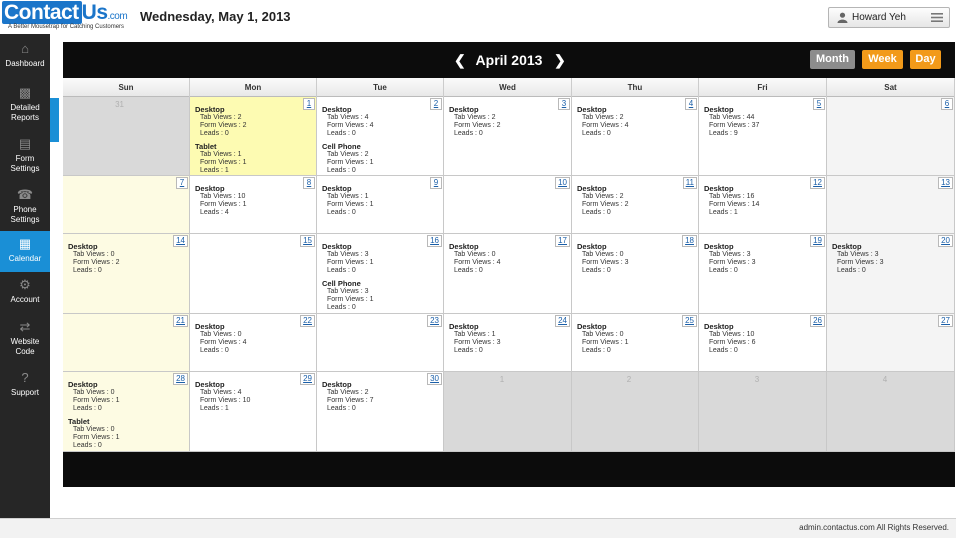 This screenshot has width=956, height=538. I want to click on stat-value: 37, so click(755, 125).